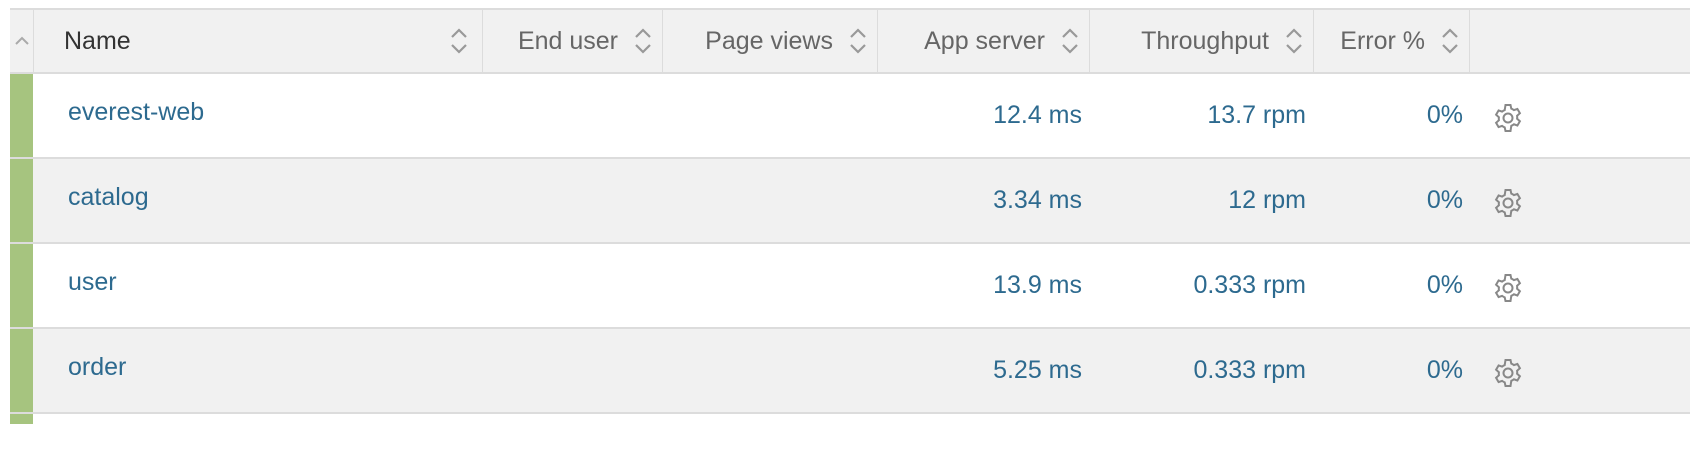 This screenshot has height=454, width=1690. Describe the element at coordinates (567, 40) in the screenshot. I see `column-label-end-user: End user` at that location.